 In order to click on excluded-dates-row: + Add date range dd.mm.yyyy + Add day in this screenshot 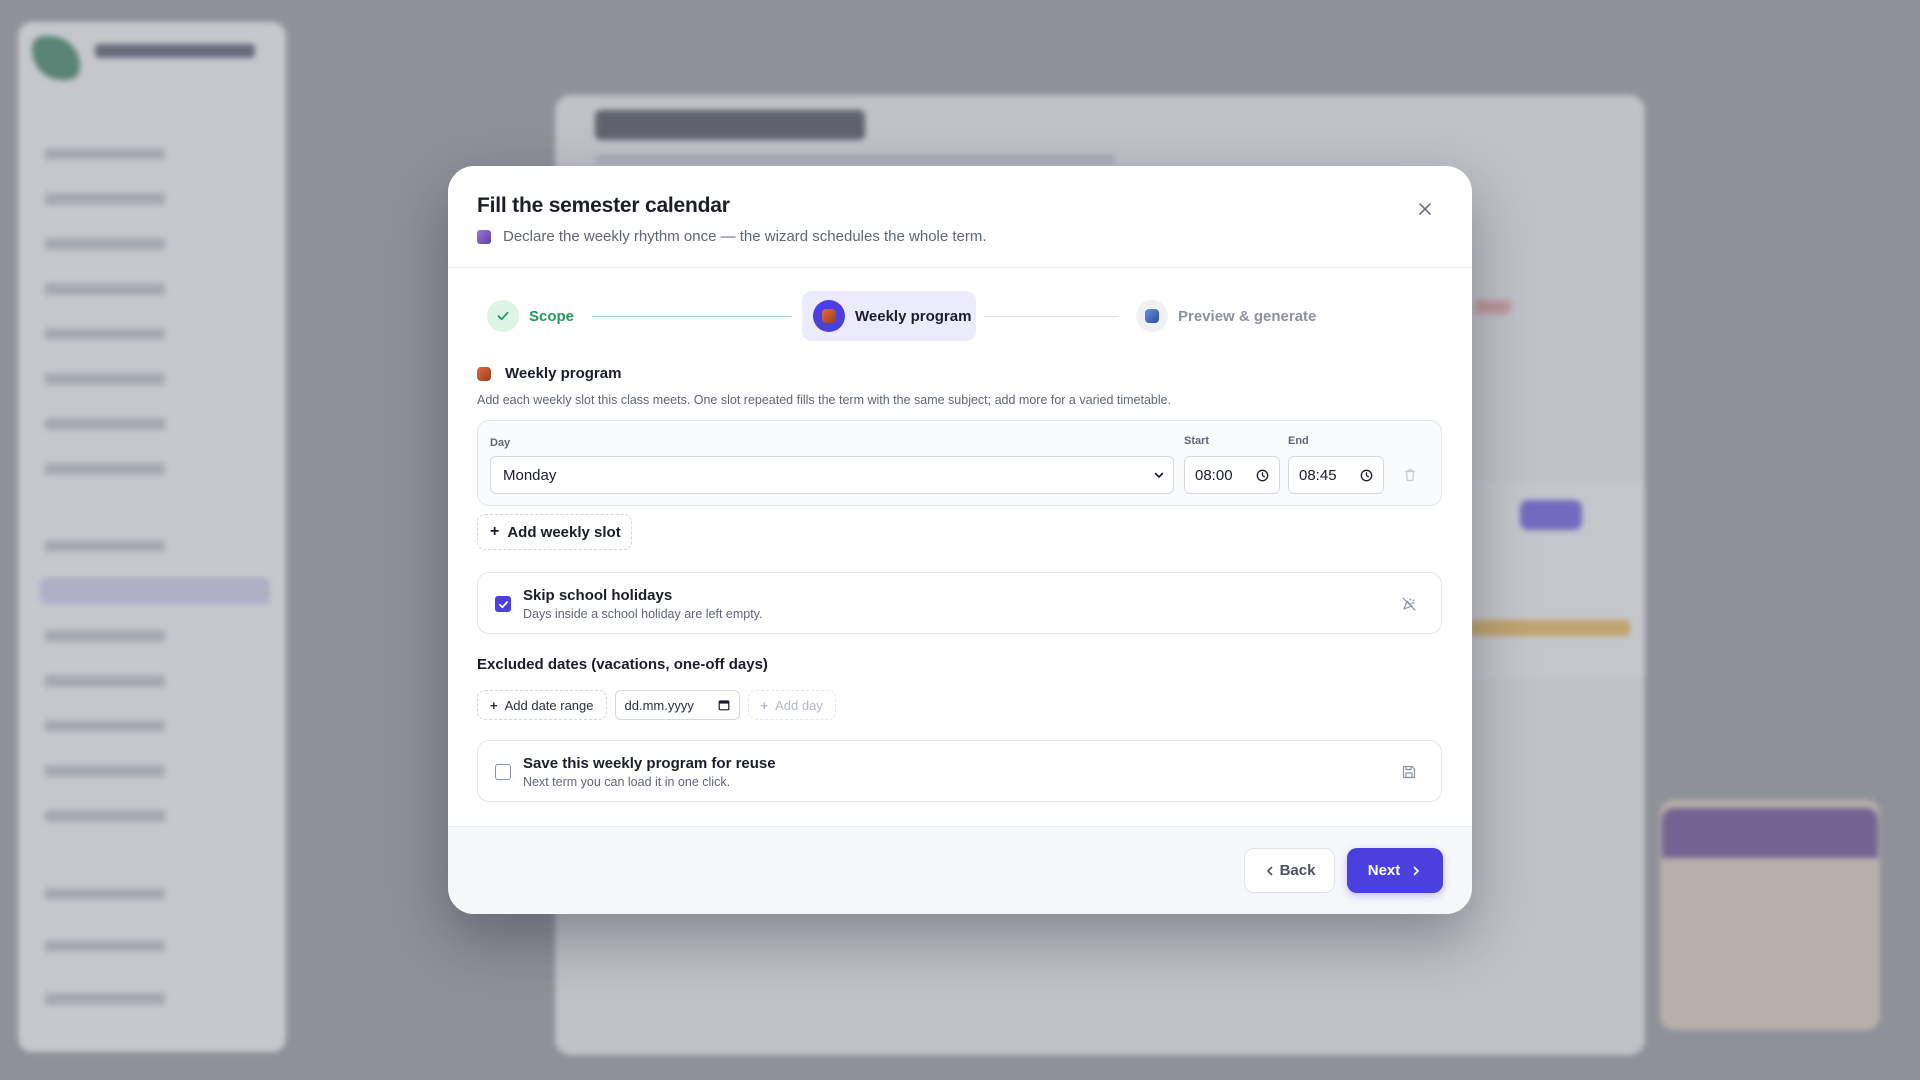, I will do `click(656, 705)`.